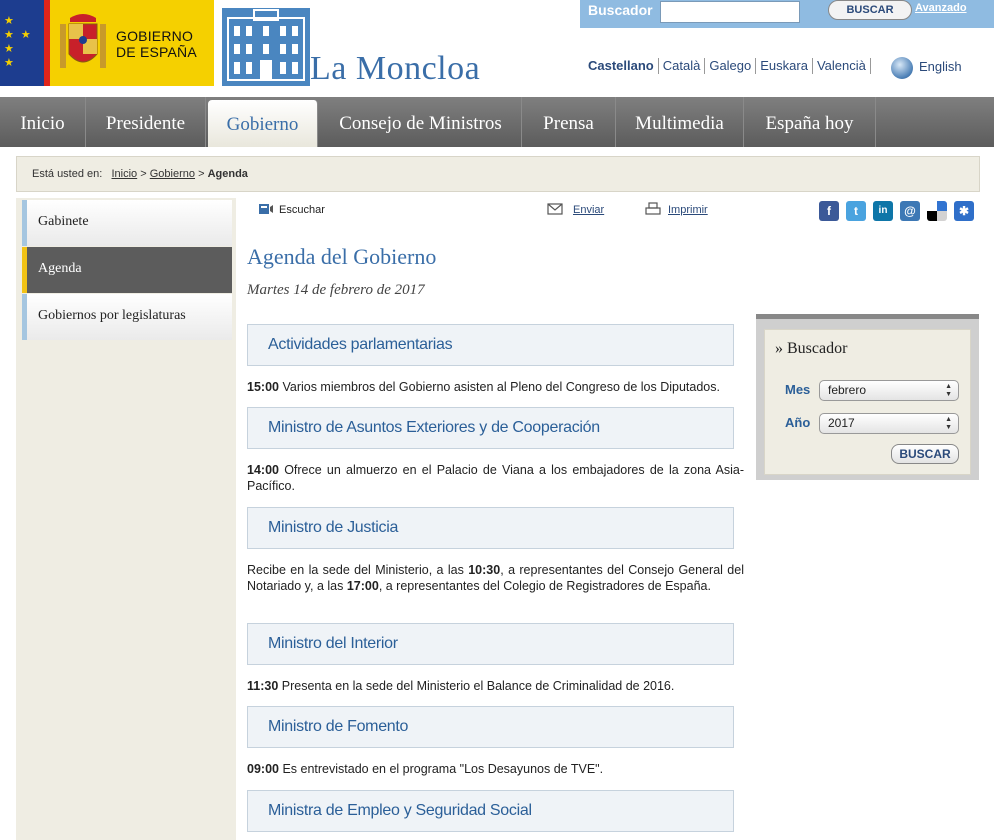 This screenshot has height=840, width=994. What do you see at coordinates (730, 12) in the screenshot?
I see `search-input` at bounding box center [730, 12].